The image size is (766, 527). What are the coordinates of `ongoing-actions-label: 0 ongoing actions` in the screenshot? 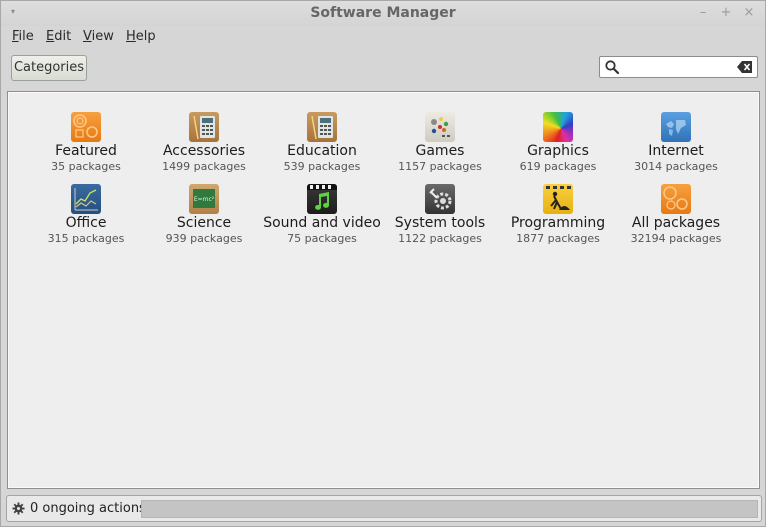 It's located at (88, 508).